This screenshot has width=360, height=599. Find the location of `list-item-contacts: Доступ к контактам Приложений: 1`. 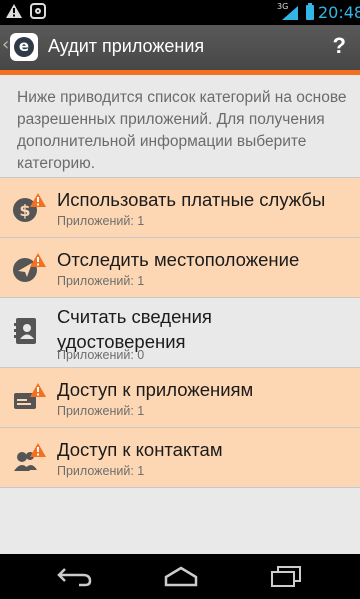

list-item-contacts: Доступ к контактам Приложений: 1 is located at coordinates (180, 457).